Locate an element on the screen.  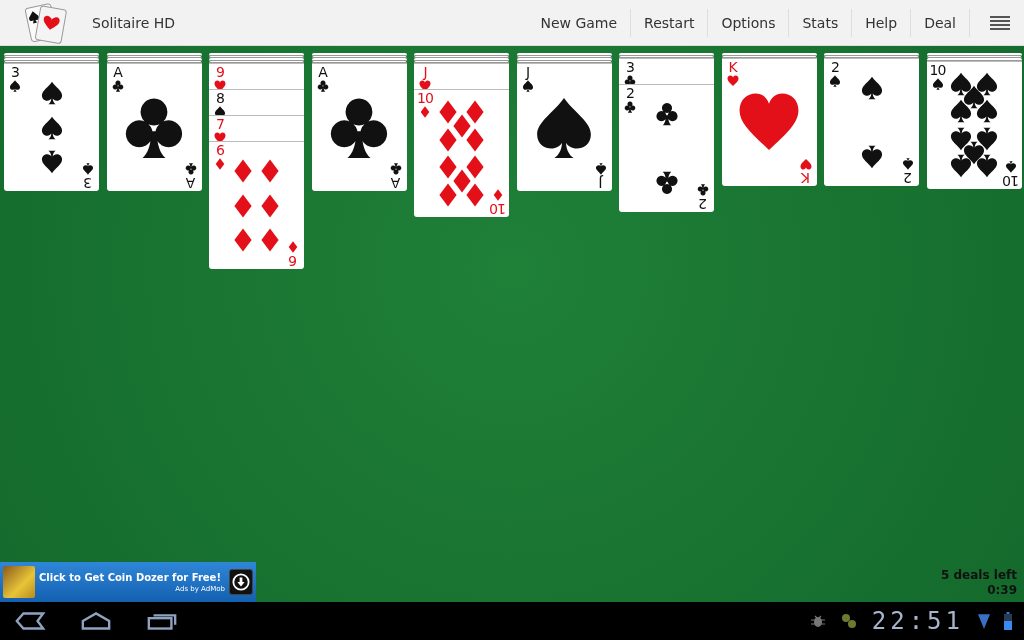
download-button is located at coordinates (241, 582).